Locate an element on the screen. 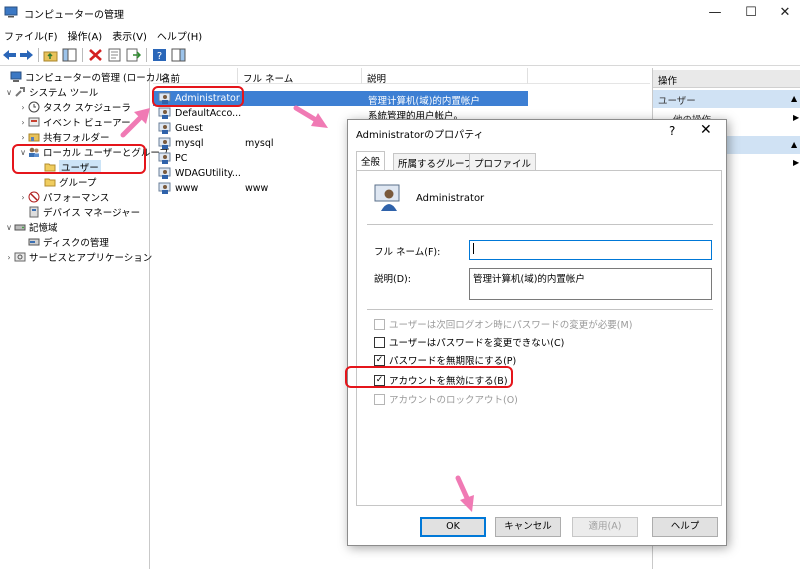 This screenshot has width=800, height=569. tree-item-computer-management: コンピューターの管理 (ローカル) is located at coordinates (84, 77).